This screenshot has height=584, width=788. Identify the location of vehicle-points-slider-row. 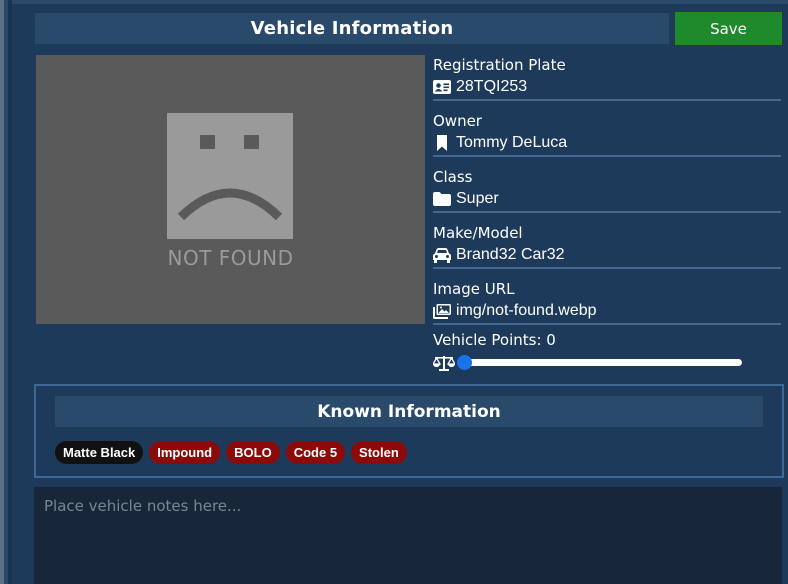
(588, 363).